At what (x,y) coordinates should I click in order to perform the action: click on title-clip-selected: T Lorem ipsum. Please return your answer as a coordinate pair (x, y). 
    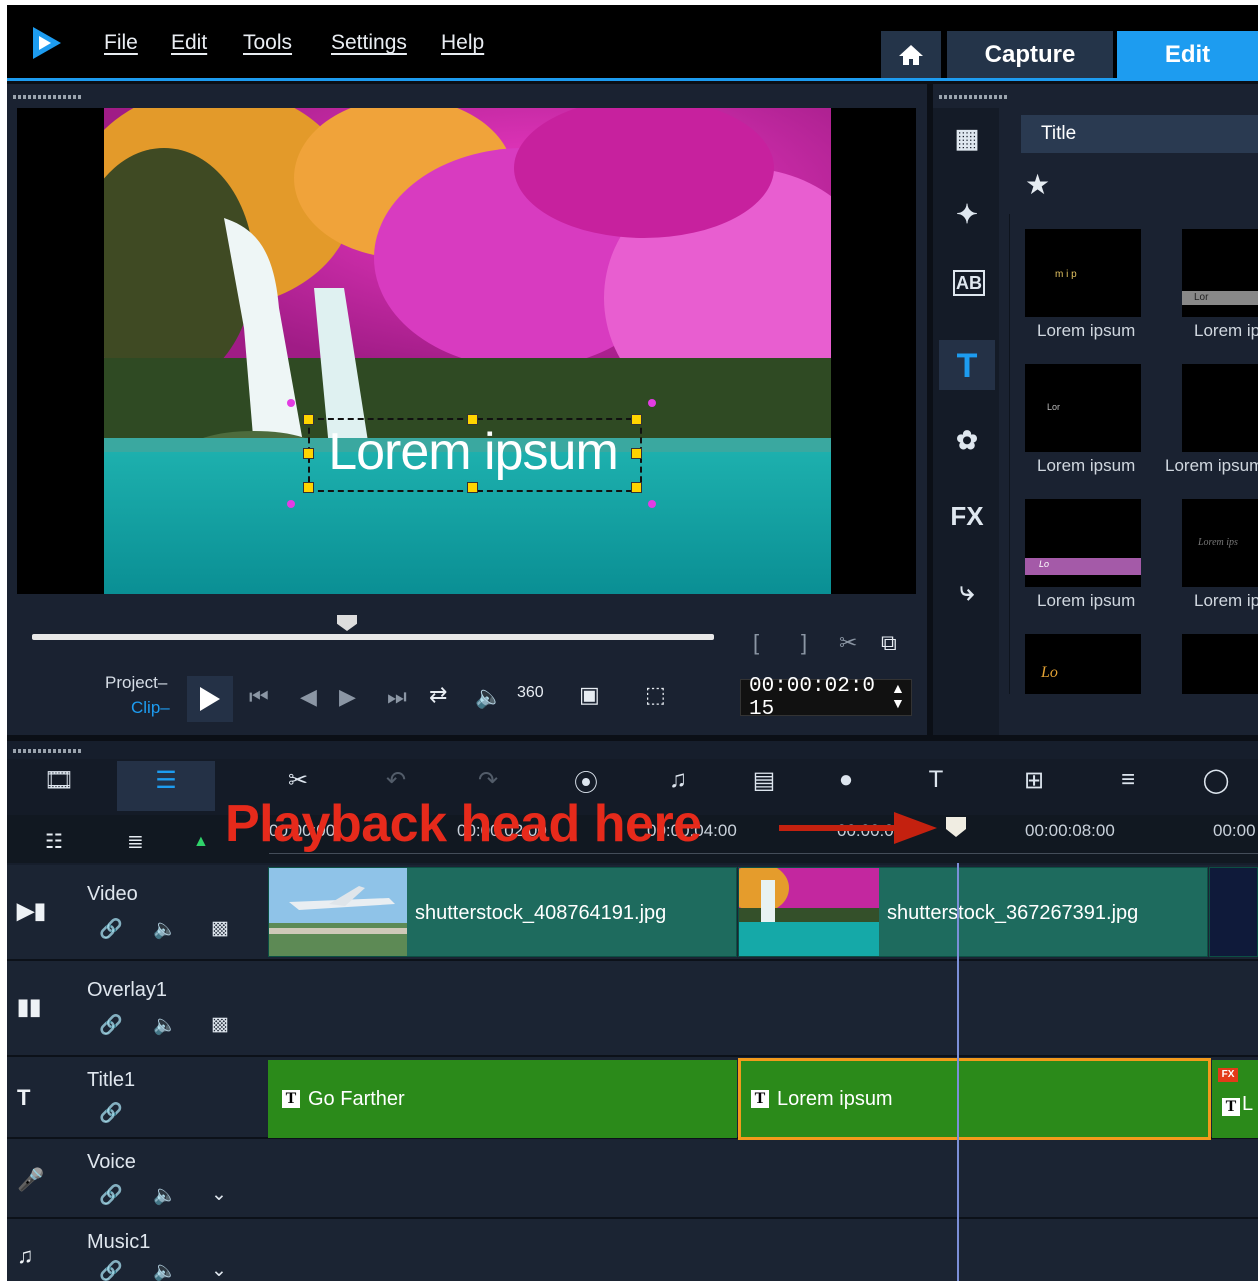
    Looking at the image, I should click on (974, 1099).